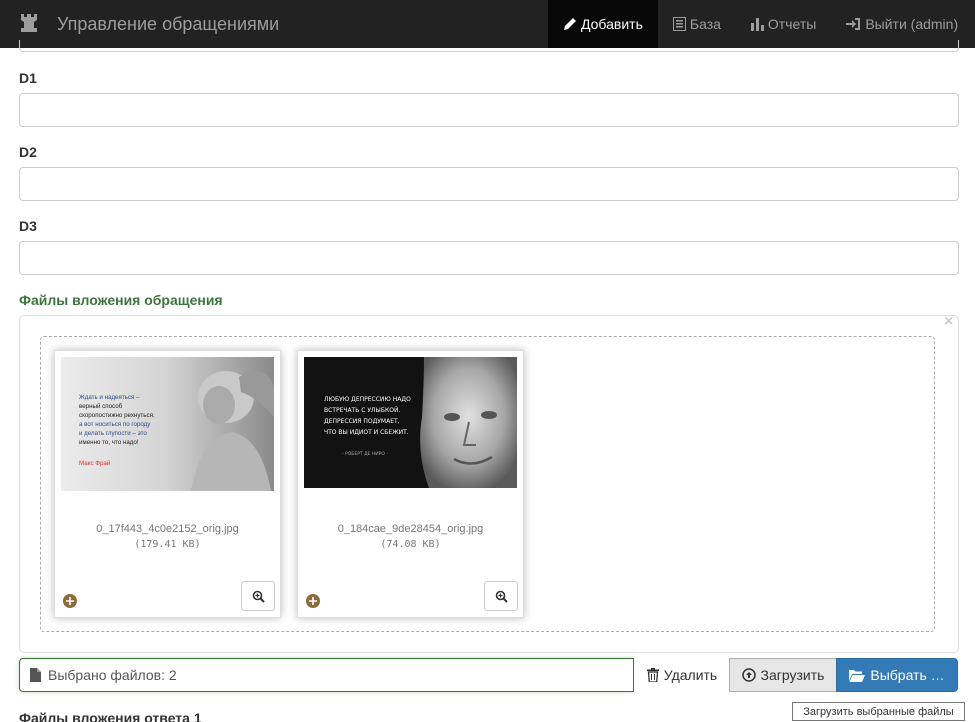  What do you see at coordinates (115, 424) in the screenshot?
I see `quote-line: а вот носиться по городу` at bounding box center [115, 424].